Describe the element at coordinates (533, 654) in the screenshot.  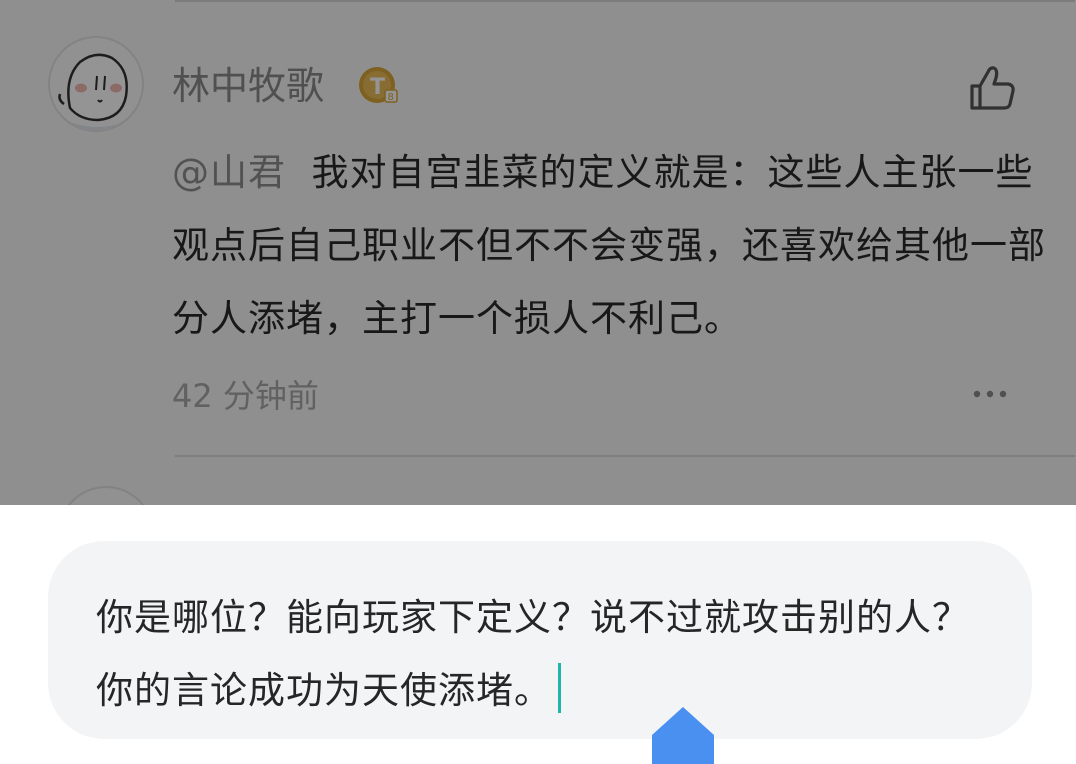
I see `reply-text: 你是哪位？能向玩家下定义？说不过就攻击别的人？你的言论成功为天使添堵。` at that location.